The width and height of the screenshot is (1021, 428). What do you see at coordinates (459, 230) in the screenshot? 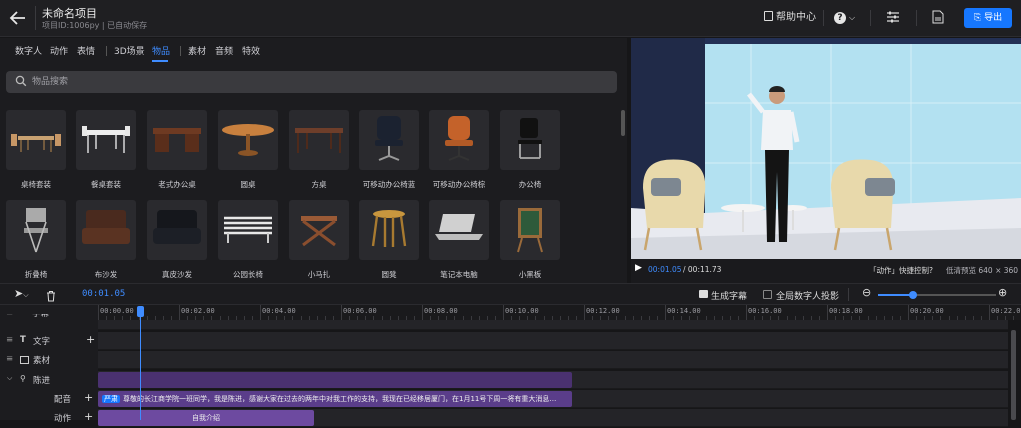
I see `laptop-thumbnail` at bounding box center [459, 230].